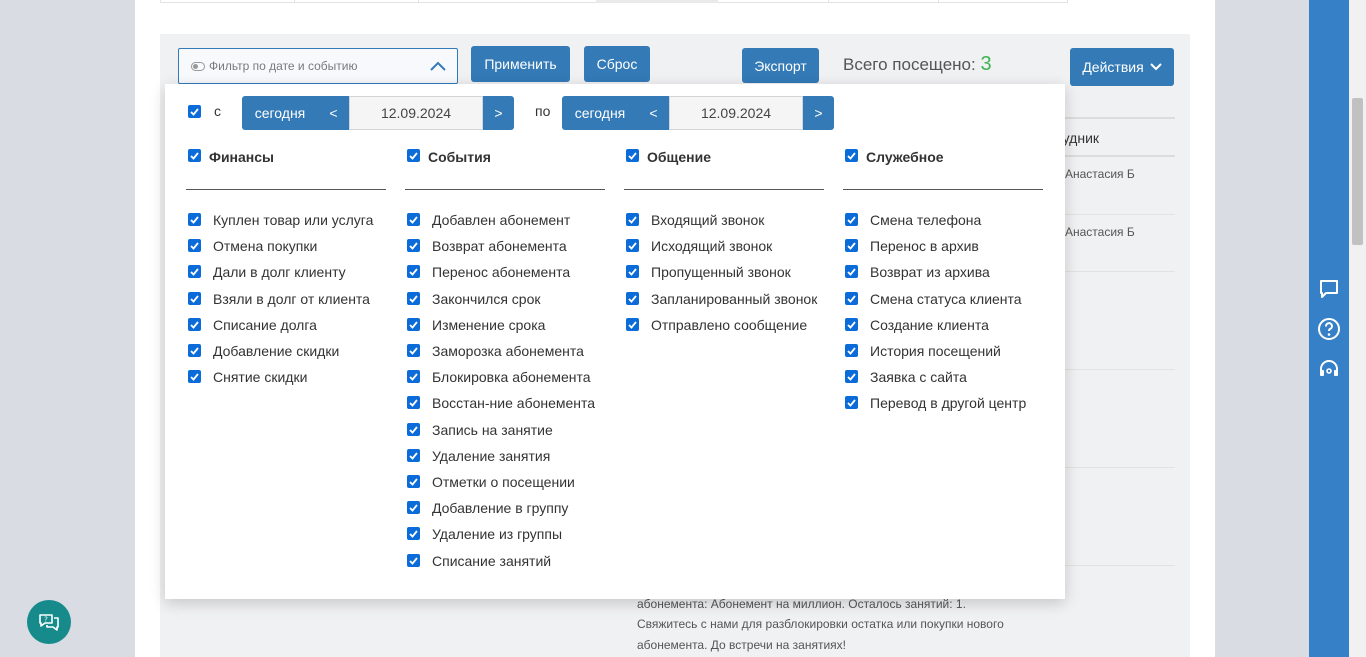 This screenshot has width=1366, height=657. I want to click on to-next-button: >, so click(818, 113).